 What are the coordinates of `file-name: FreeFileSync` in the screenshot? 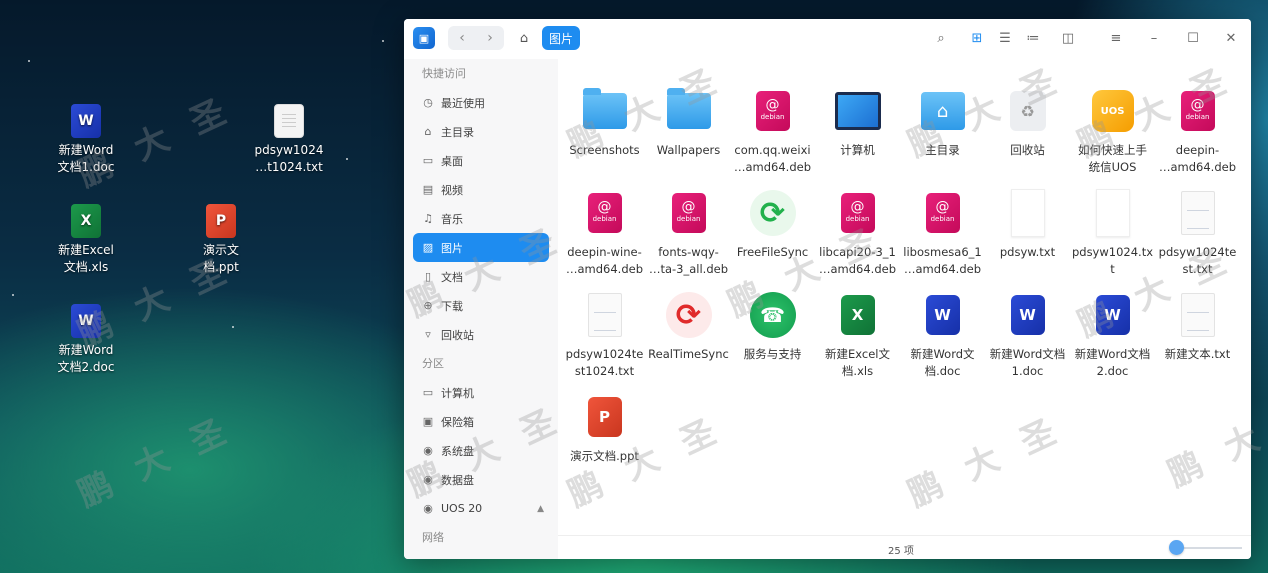 It's located at (772, 252).